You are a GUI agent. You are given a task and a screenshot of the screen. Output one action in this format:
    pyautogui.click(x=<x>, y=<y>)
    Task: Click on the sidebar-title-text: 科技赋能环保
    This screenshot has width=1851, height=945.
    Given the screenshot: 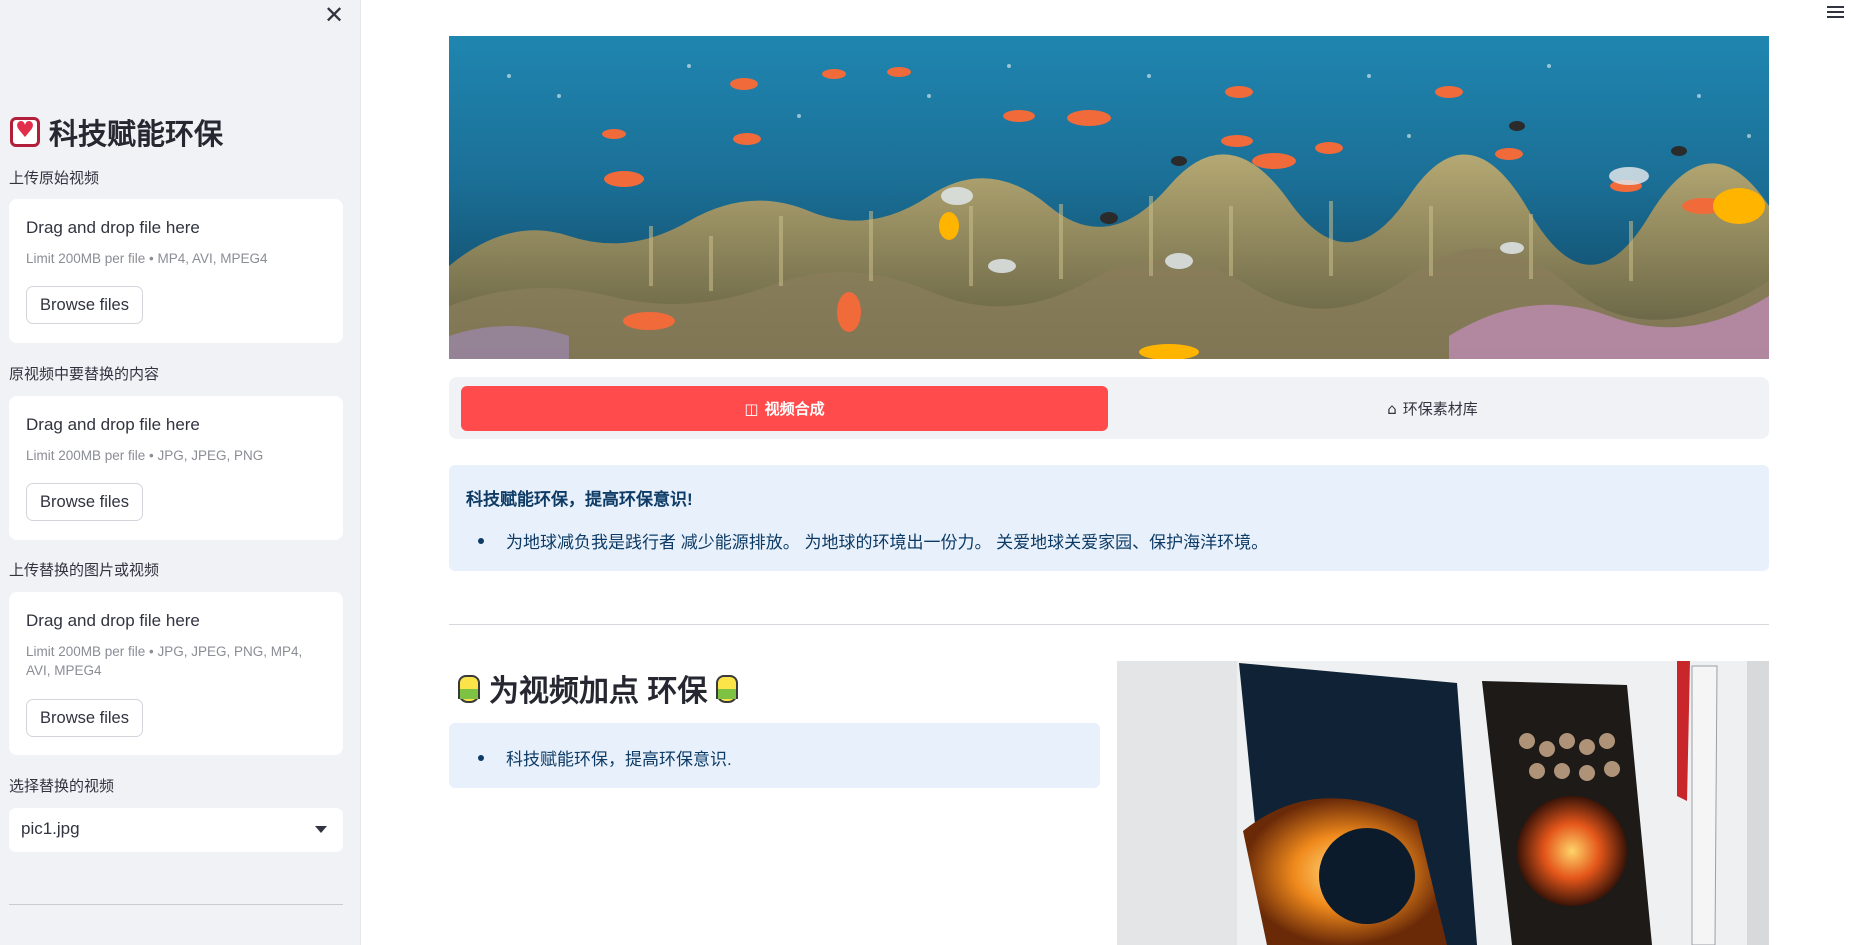 What is the action you would take?
    pyautogui.click(x=136, y=135)
    